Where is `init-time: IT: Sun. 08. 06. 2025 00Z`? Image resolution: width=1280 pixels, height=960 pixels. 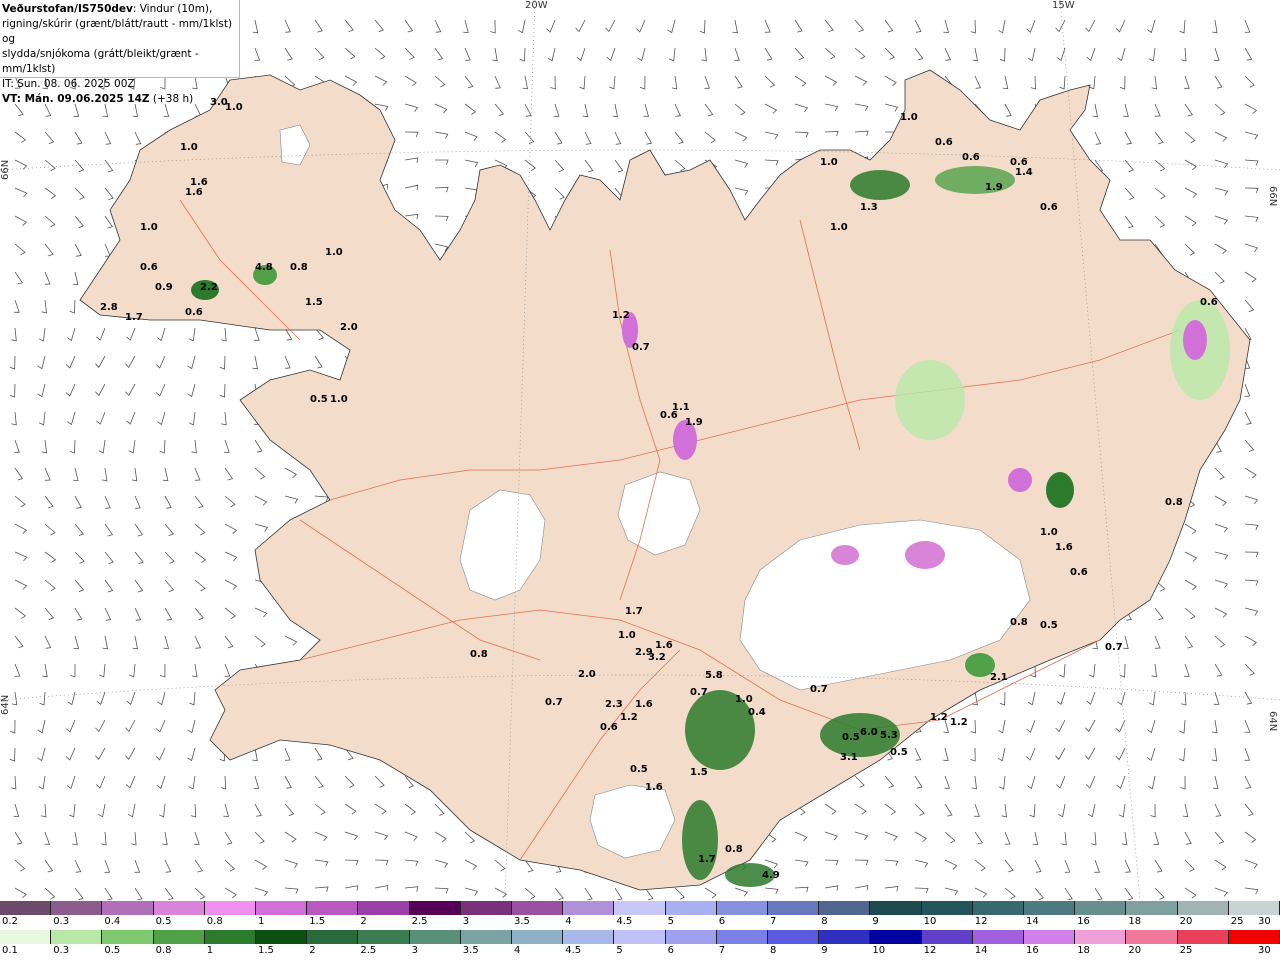 init-time: IT: Sun. 08. 06. 2025 00Z is located at coordinates (68, 84).